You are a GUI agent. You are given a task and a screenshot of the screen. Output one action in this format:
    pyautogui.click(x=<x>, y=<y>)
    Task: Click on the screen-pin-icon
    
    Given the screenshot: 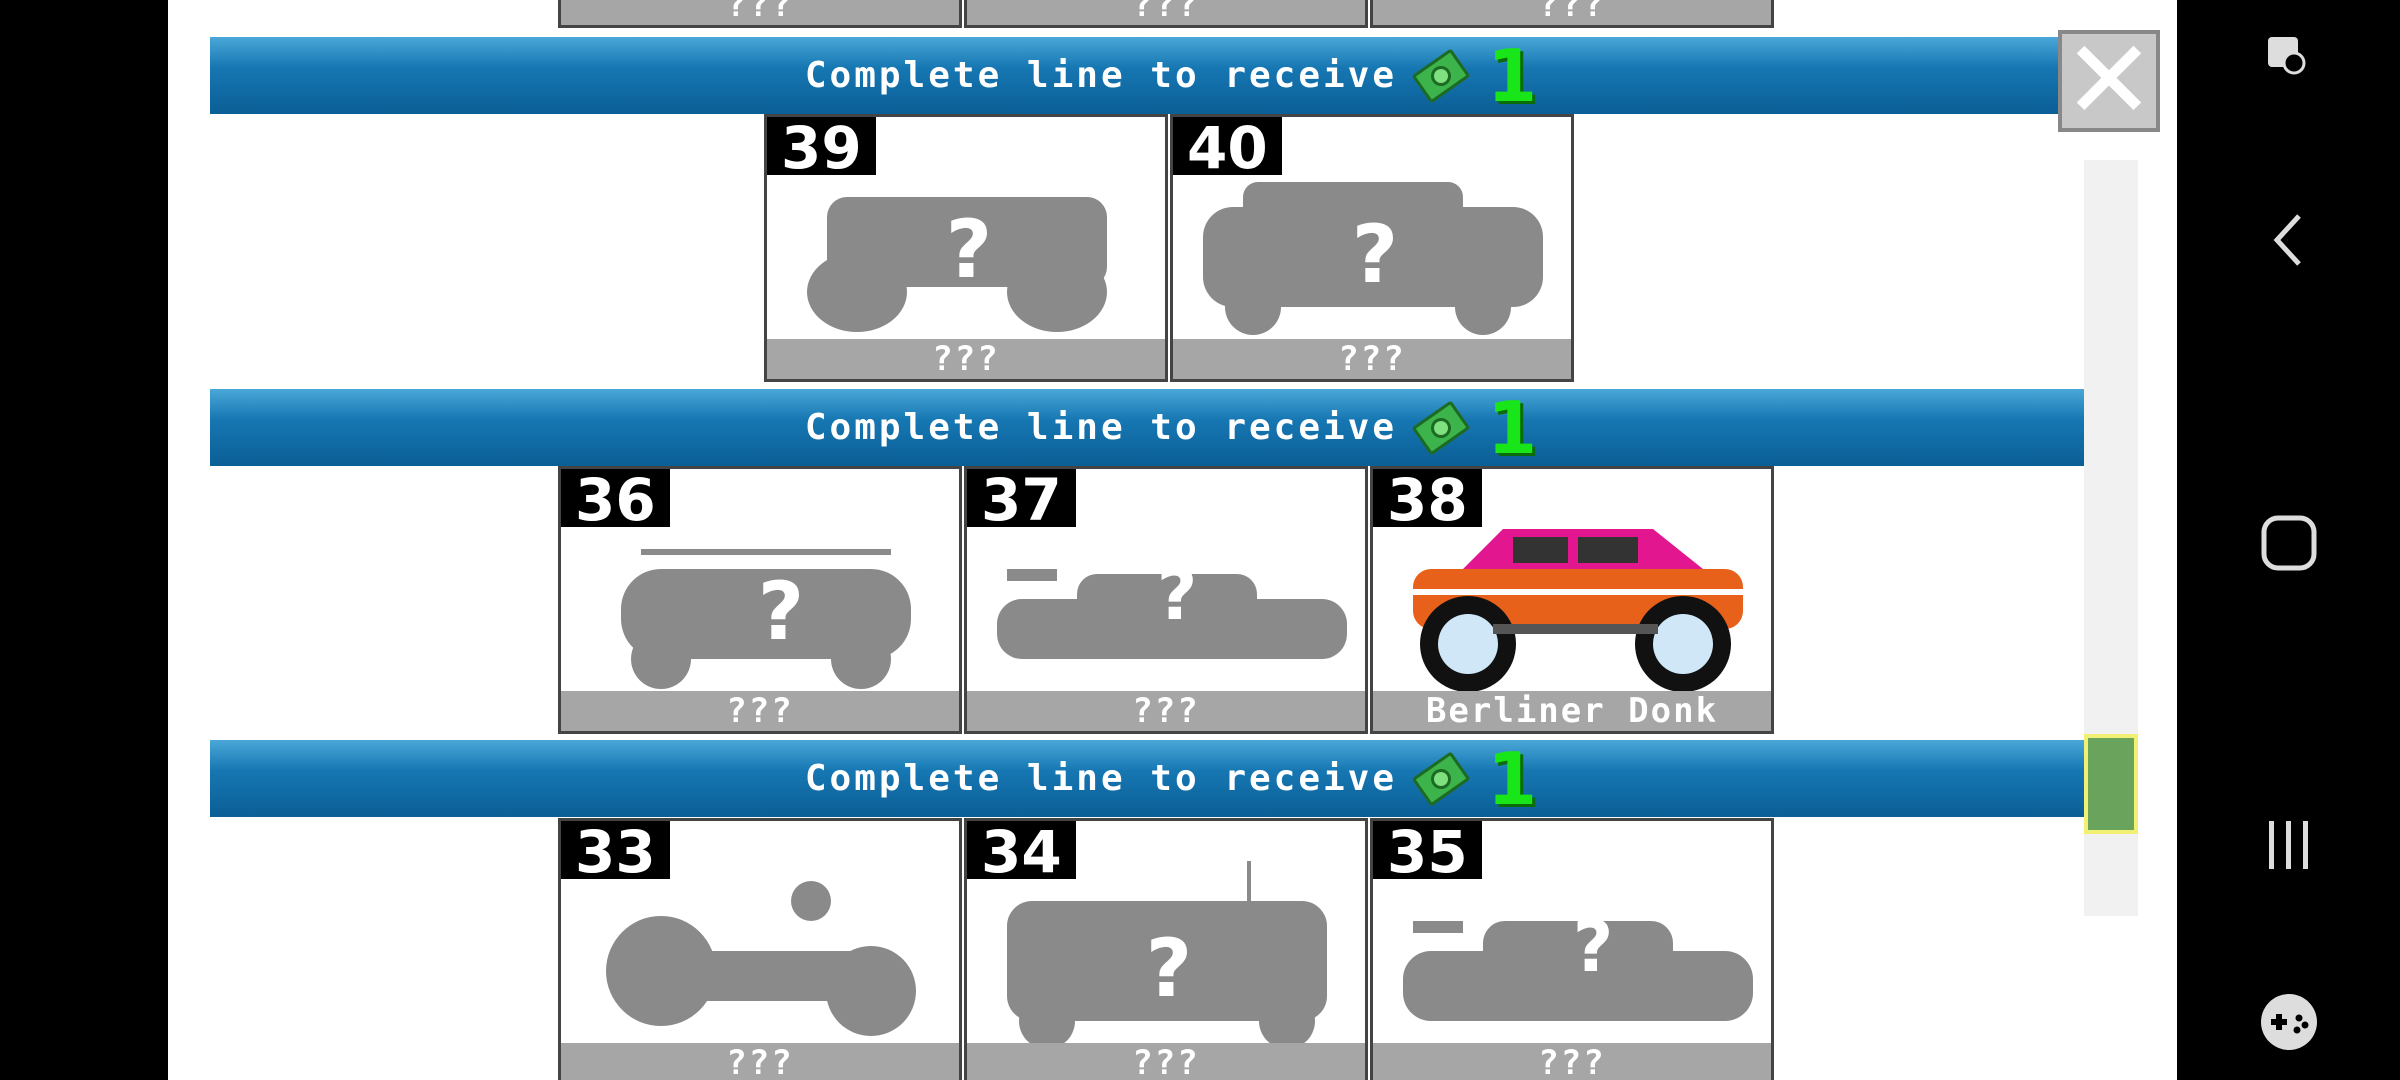 What is the action you would take?
    pyautogui.click(x=2288, y=58)
    